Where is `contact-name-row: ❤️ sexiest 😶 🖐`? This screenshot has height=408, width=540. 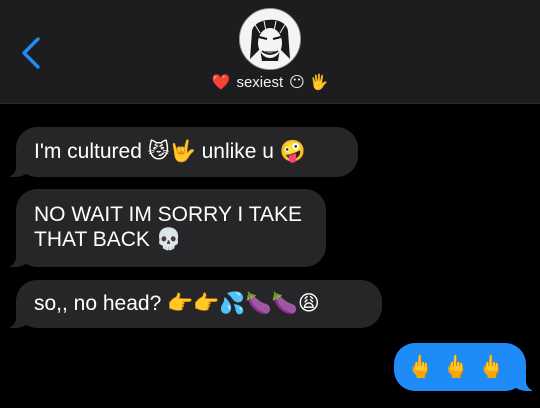 contact-name-row: ❤️ sexiest 😶 🖐 is located at coordinates (270, 82).